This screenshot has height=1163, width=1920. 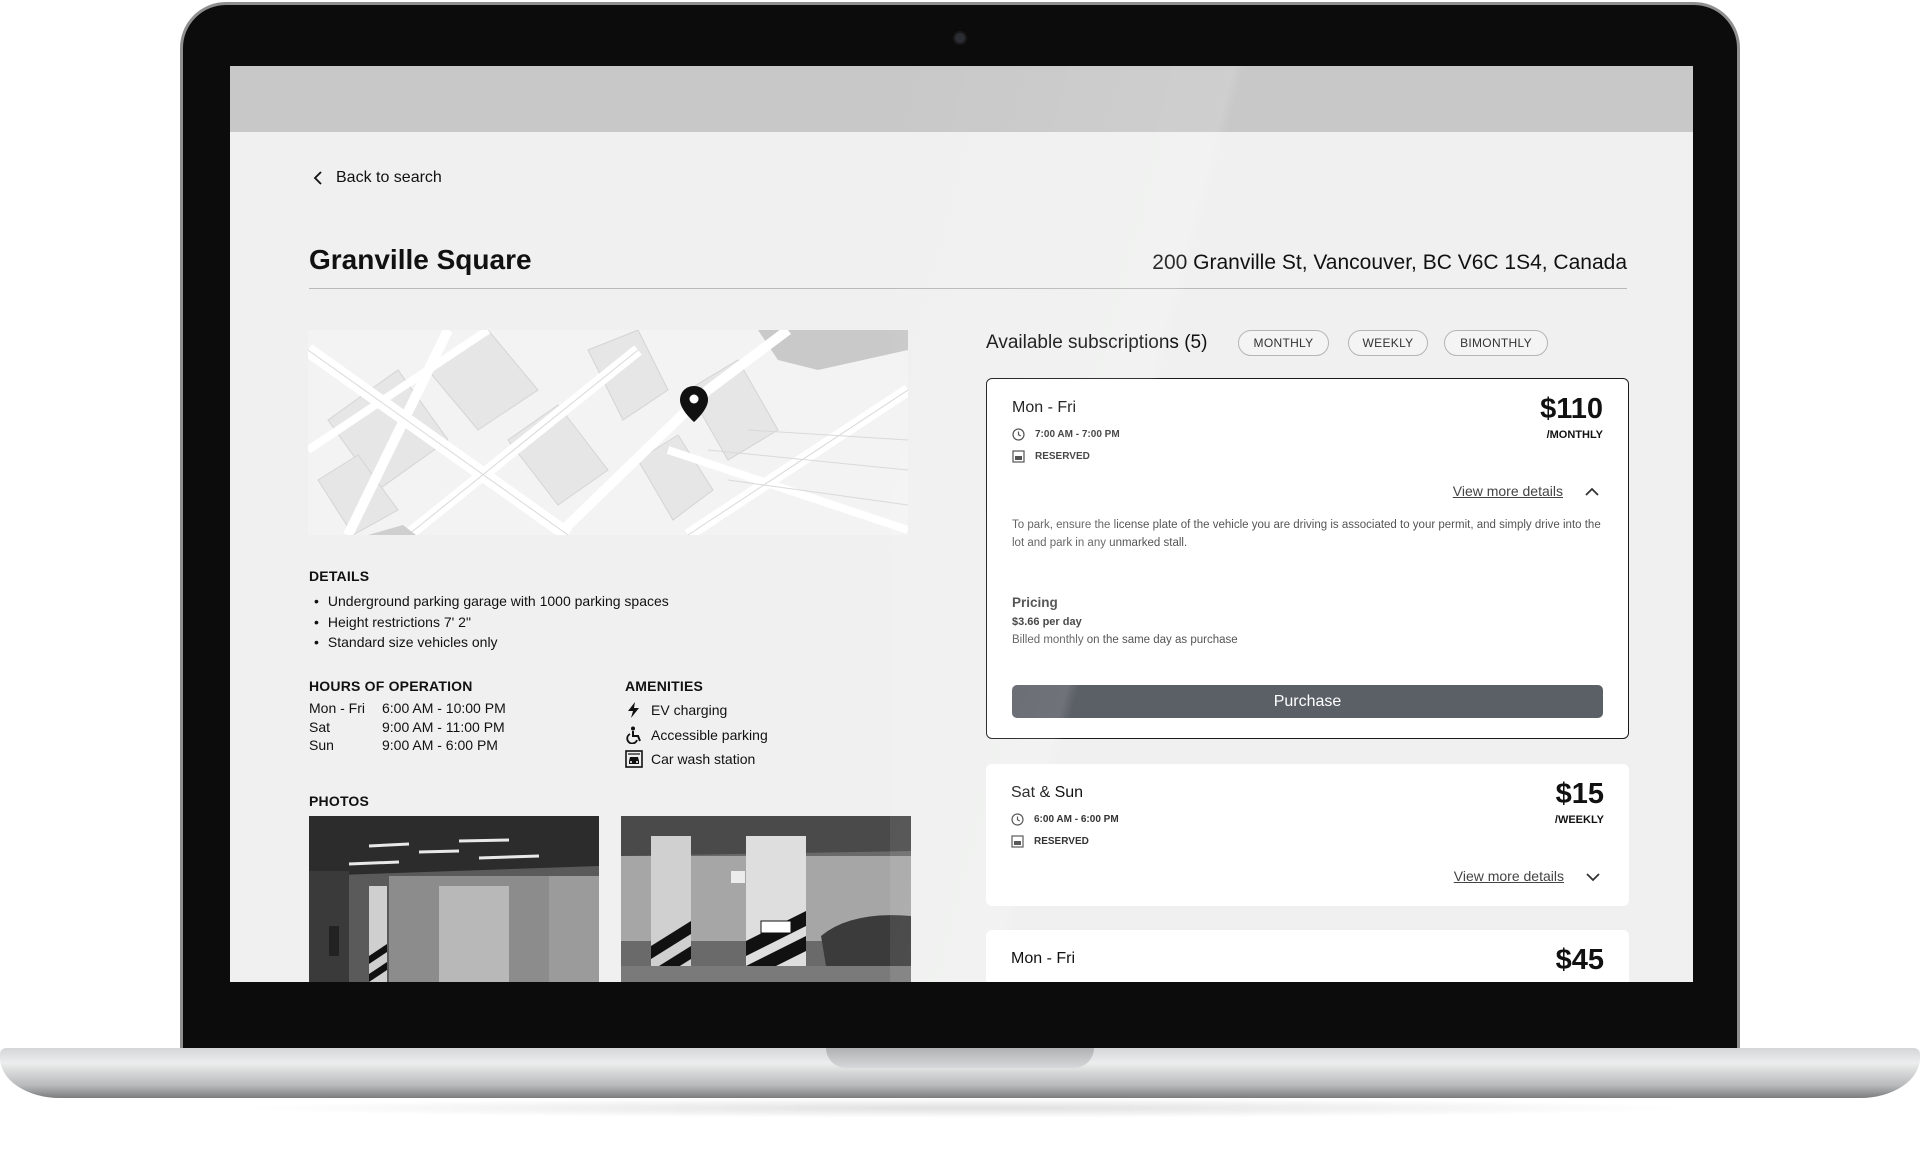 I want to click on amenity-label: Accessible parking, so click(x=709, y=734).